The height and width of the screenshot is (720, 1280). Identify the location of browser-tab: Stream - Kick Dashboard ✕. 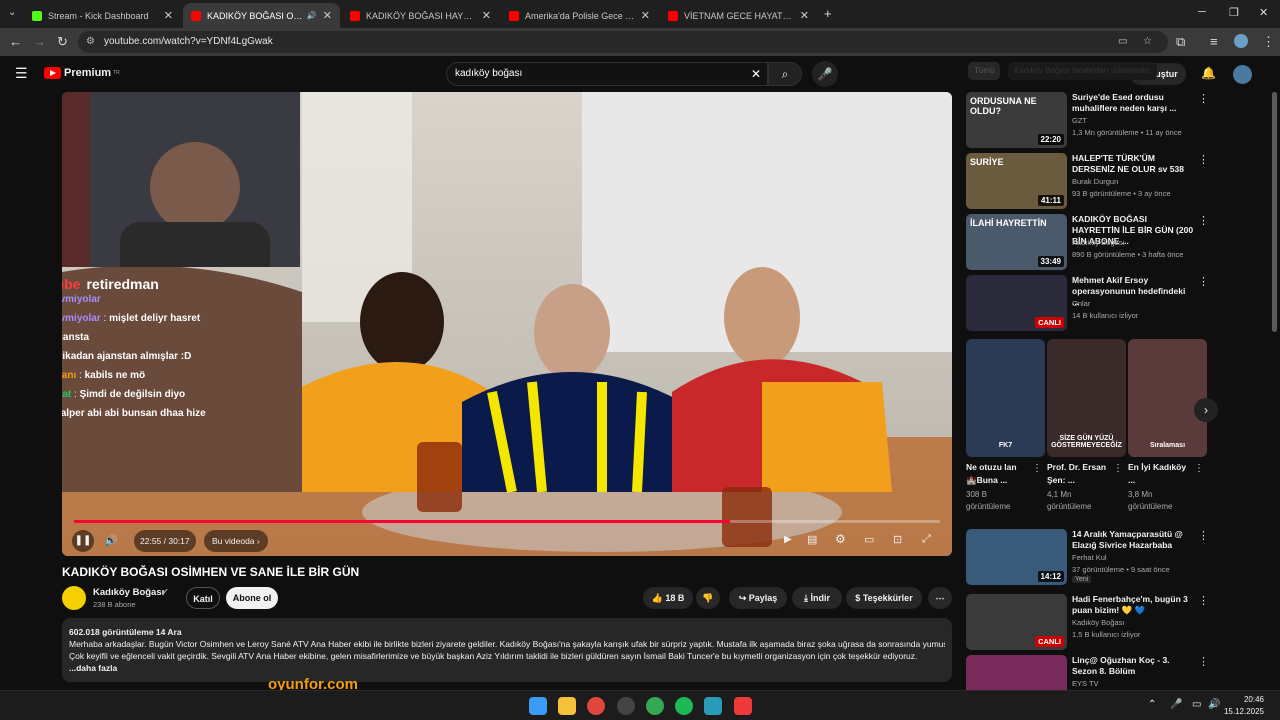
(102, 15).